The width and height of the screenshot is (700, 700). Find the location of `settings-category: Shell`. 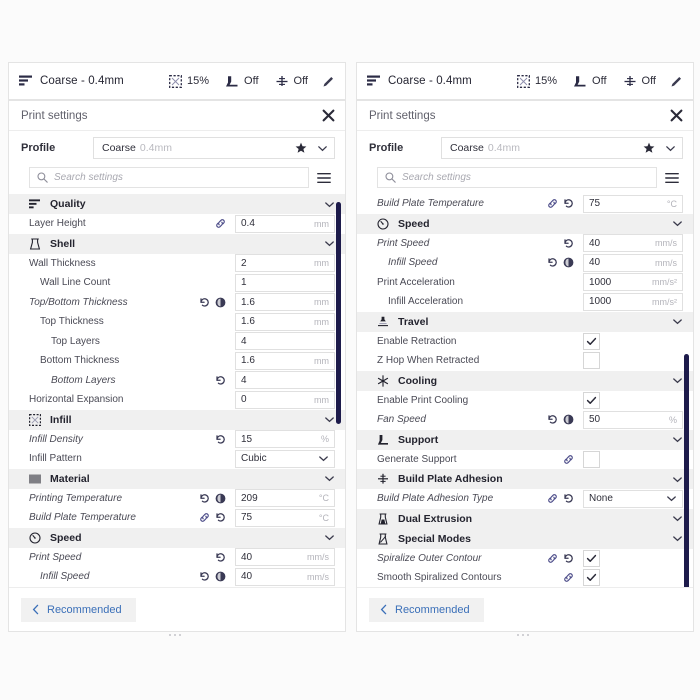

settings-category: Shell is located at coordinates (177, 243).